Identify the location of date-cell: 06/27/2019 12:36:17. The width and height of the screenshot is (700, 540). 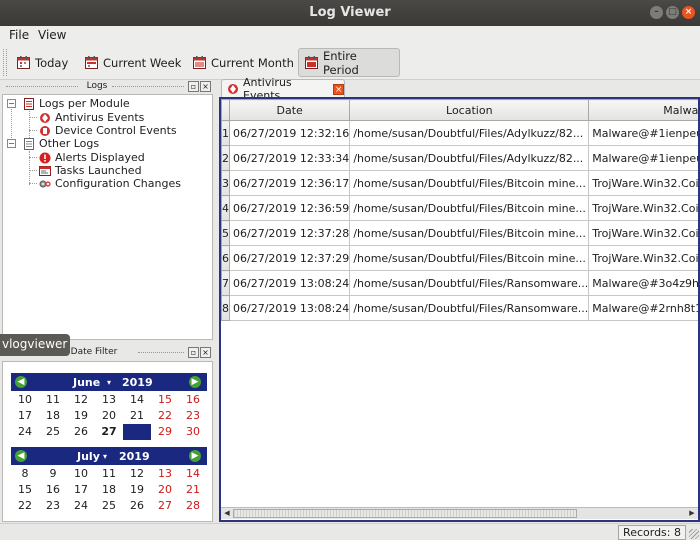
(289, 183).